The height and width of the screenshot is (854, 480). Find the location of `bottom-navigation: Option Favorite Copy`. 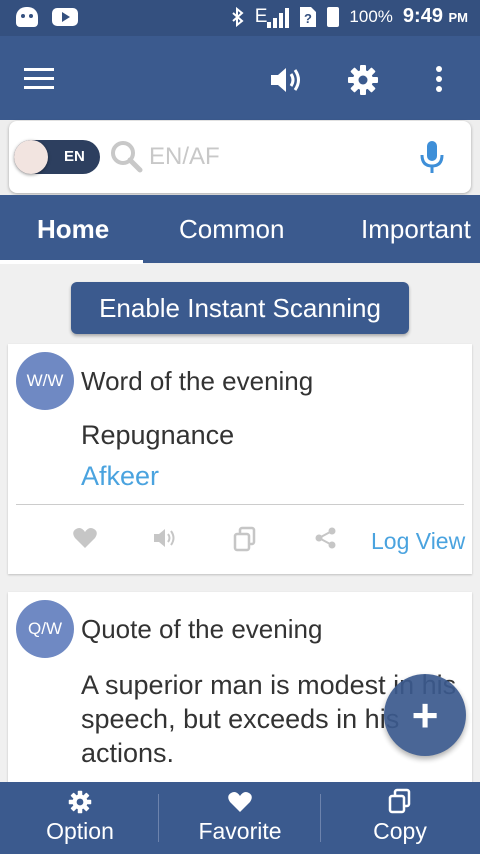

bottom-navigation: Option Favorite Copy is located at coordinates (240, 818).